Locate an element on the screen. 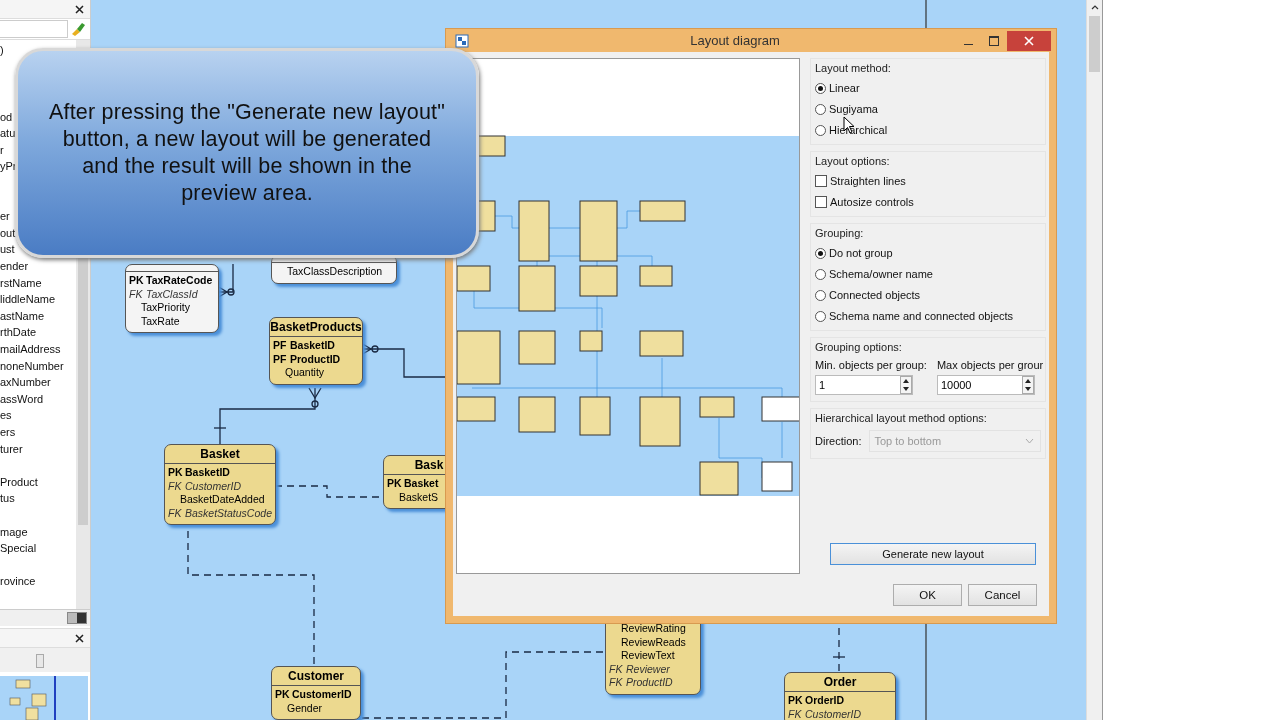 The height and width of the screenshot is (720, 1280). scrollbar is located at coordinates (1094, 360).